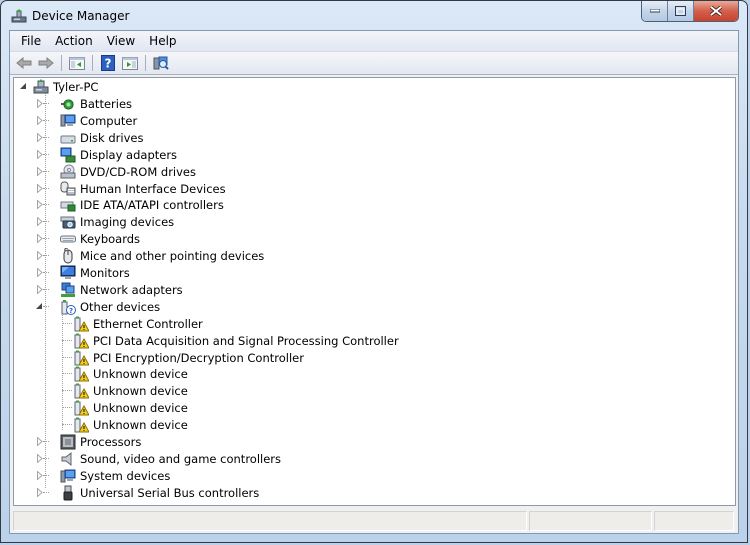 The image size is (750, 545). I want to click on tree-device-ethernet-controller: Ethernet Controller, so click(133, 323).